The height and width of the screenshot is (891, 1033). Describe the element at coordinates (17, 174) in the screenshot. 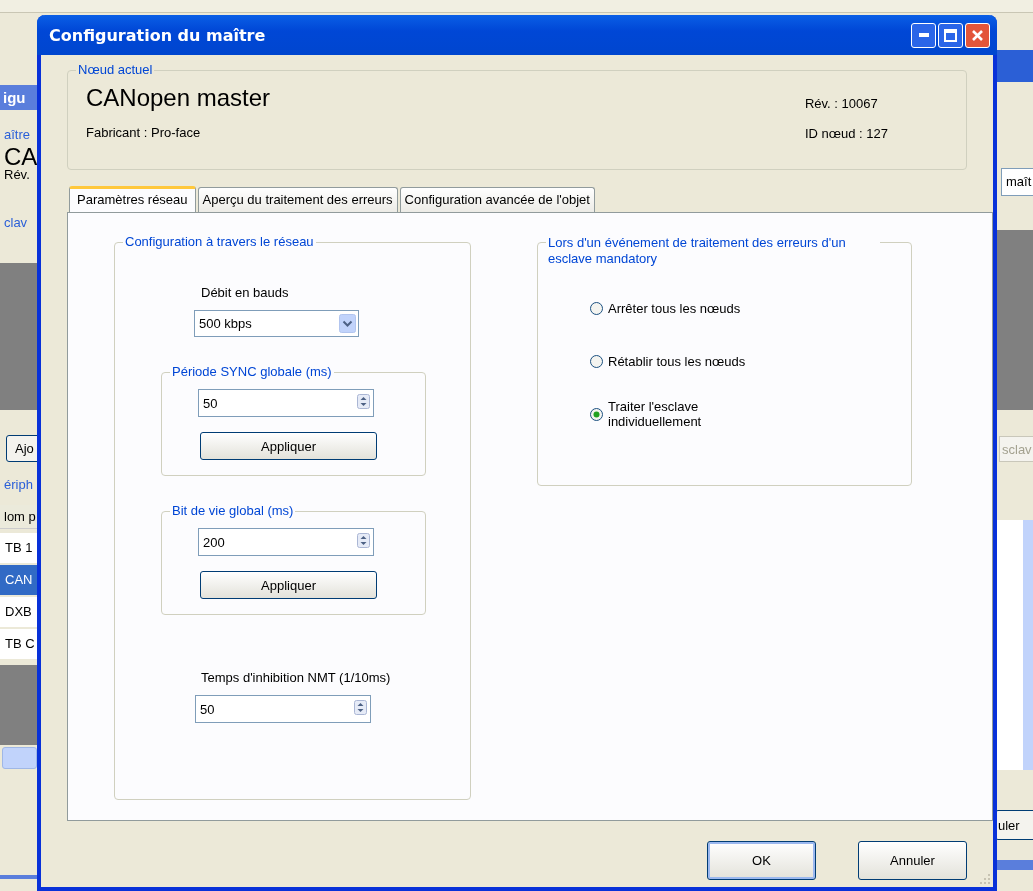

I see `revision-label: Rév.` at that location.